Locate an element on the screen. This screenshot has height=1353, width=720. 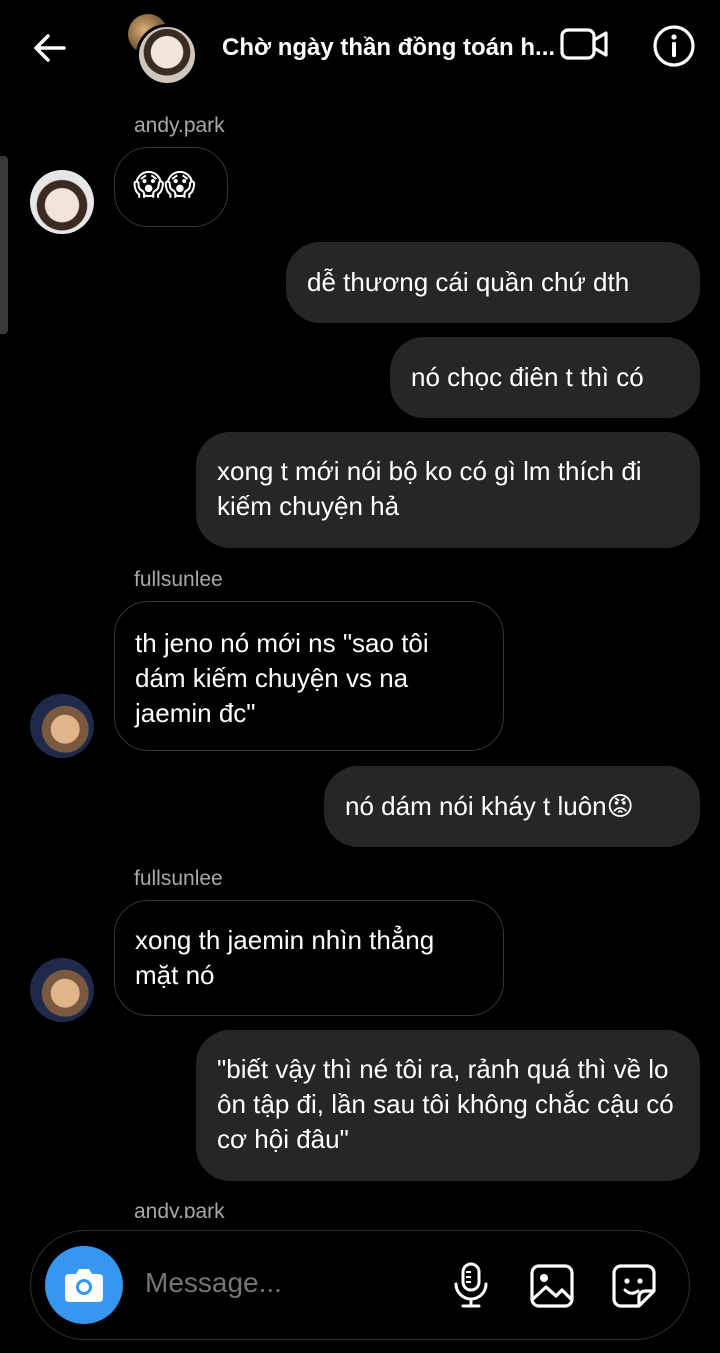
message-text: nó dám nói kháy t luôn😡 is located at coordinates (489, 806).